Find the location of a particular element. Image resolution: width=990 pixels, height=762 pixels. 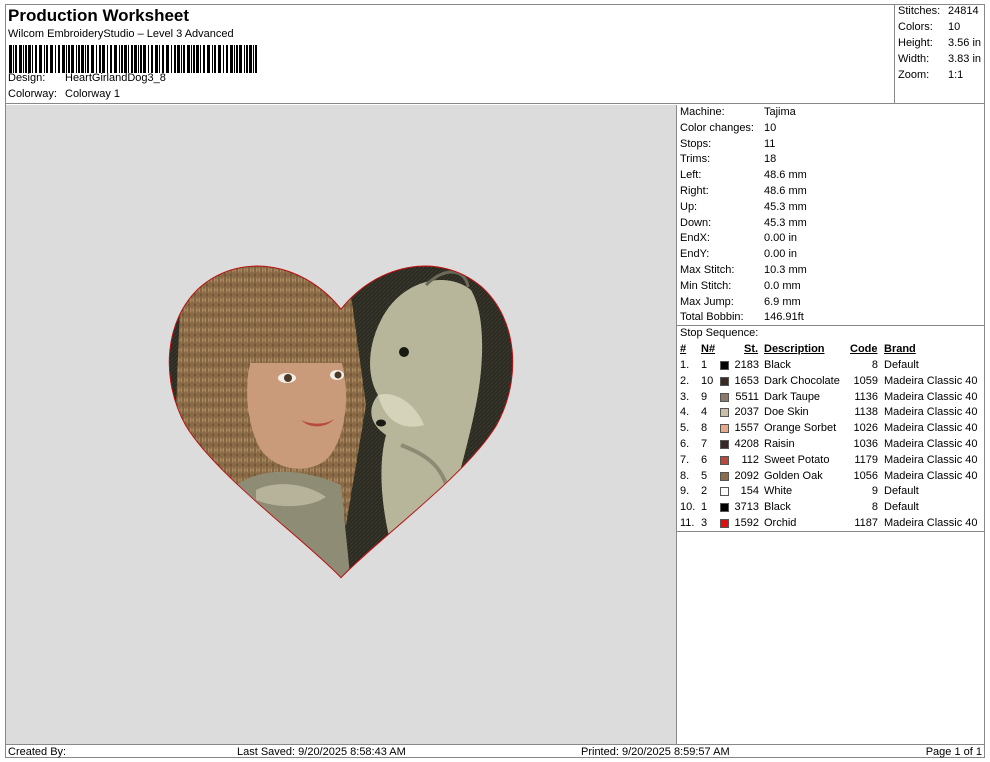

stat-label: Stitches: is located at coordinates (919, 11).